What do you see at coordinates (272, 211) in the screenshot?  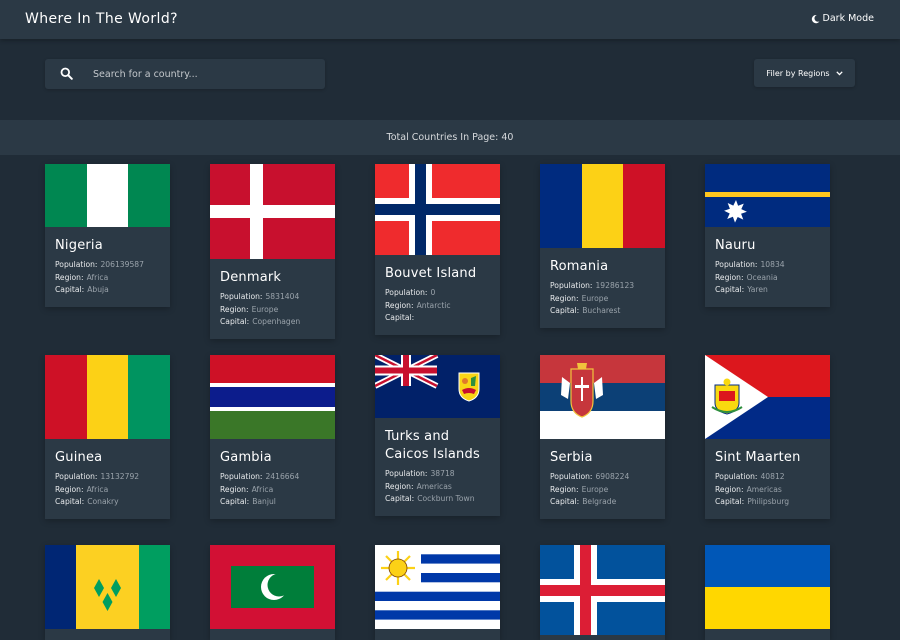 I see `denmark-flag-icon` at bounding box center [272, 211].